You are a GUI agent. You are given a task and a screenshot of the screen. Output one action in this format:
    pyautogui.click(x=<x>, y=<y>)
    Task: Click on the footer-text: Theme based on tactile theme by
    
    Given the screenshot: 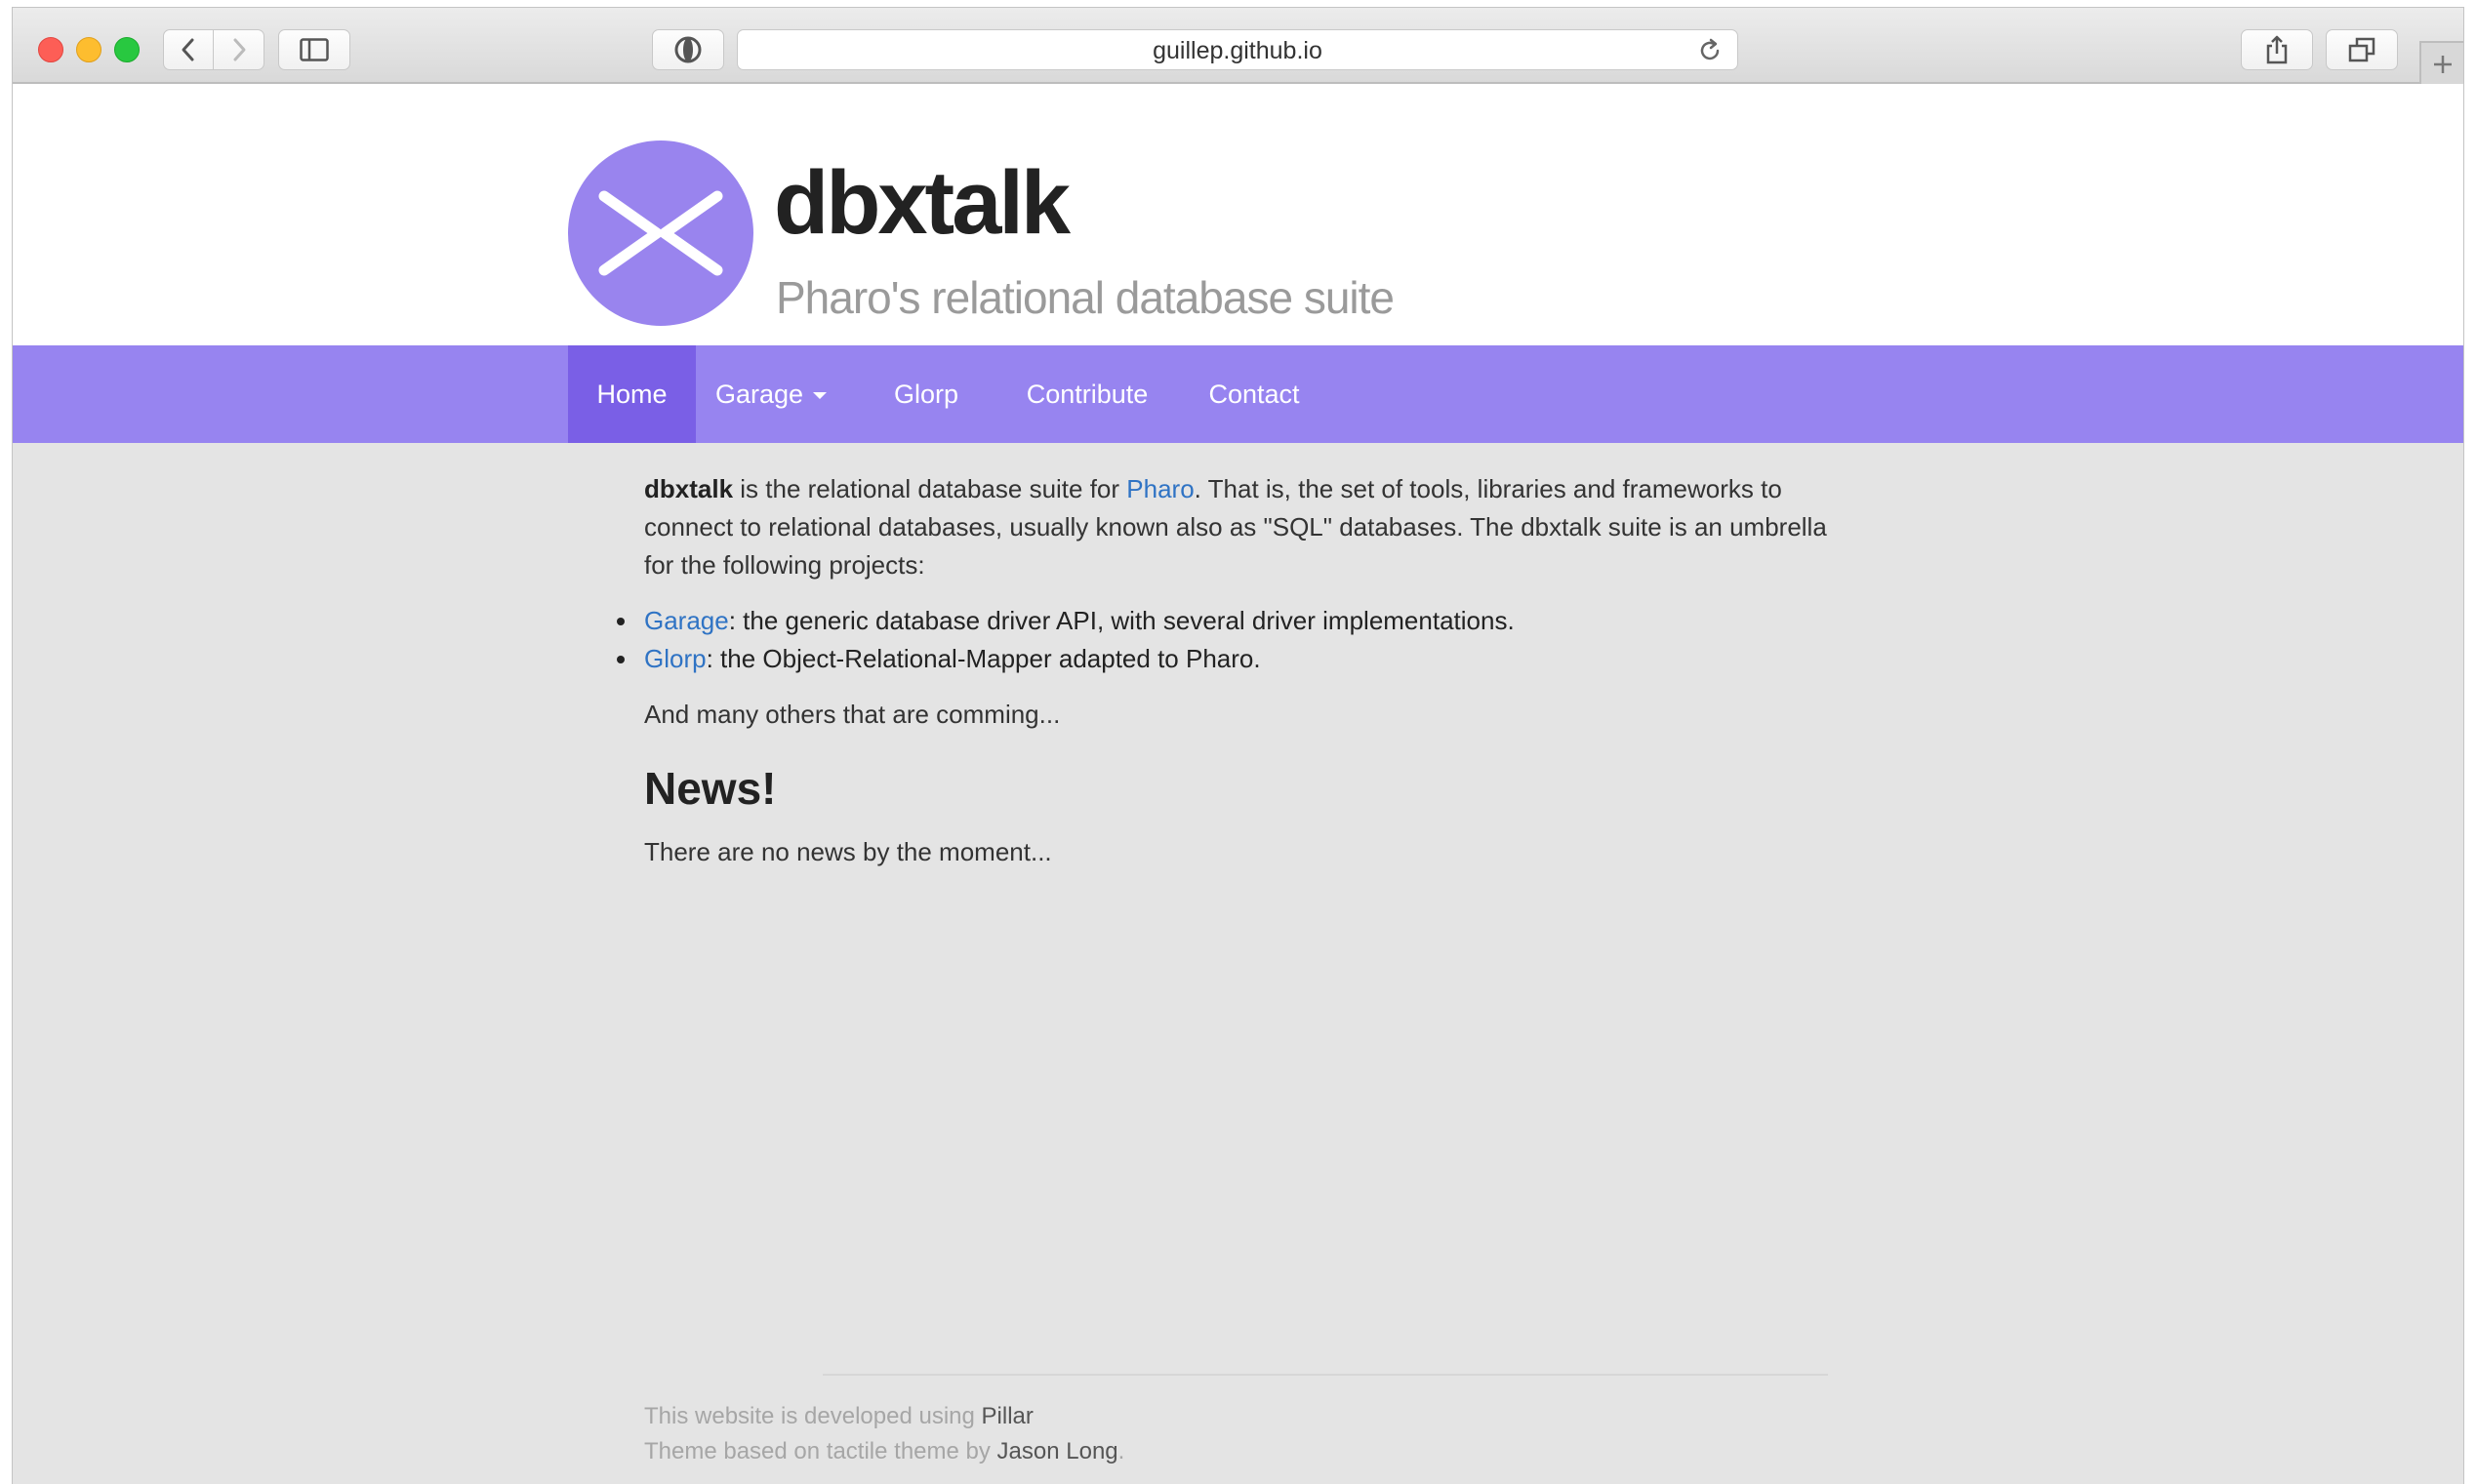 What is the action you would take?
    pyautogui.click(x=820, y=1451)
    